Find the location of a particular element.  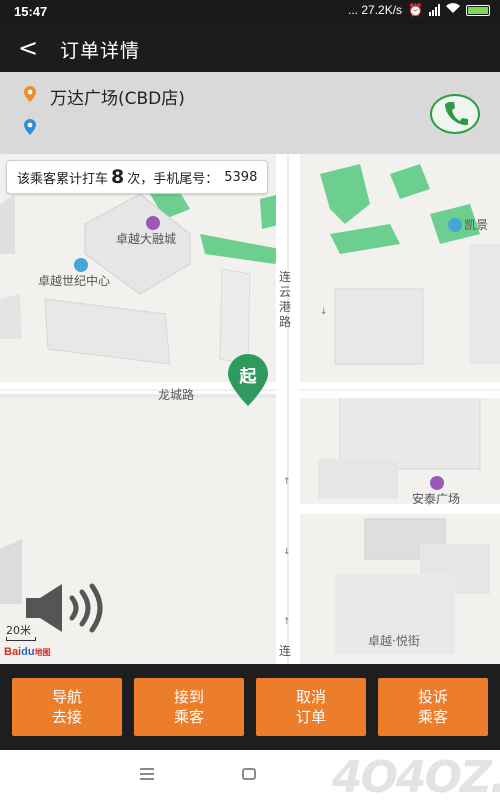

voice-broadcast-button is located at coordinates (66, 608).